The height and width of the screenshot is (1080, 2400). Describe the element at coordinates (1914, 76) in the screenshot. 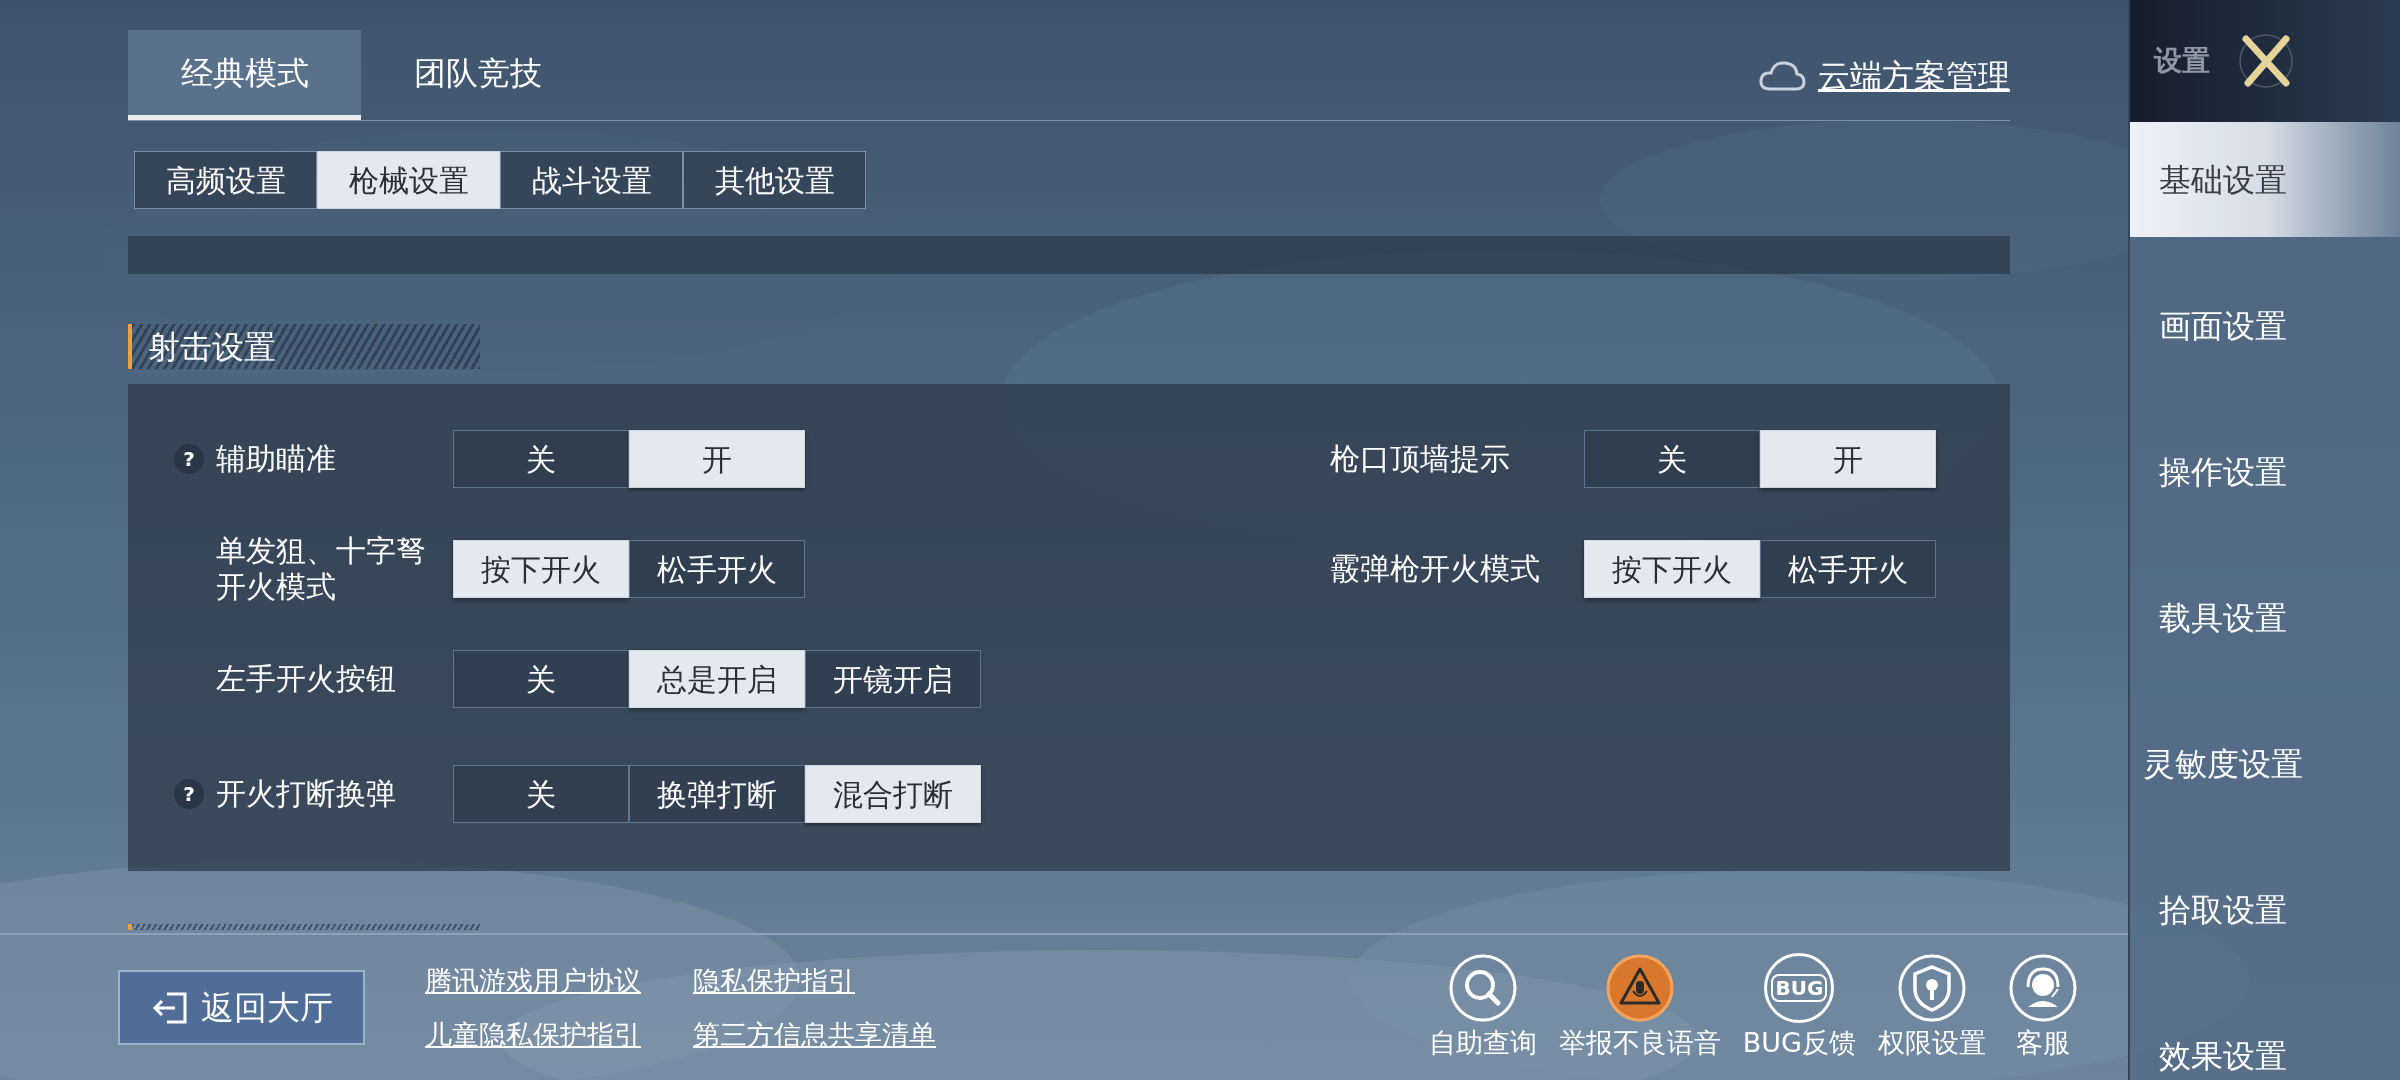

I see `cloud-plan-link: 云端方案管理` at that location.